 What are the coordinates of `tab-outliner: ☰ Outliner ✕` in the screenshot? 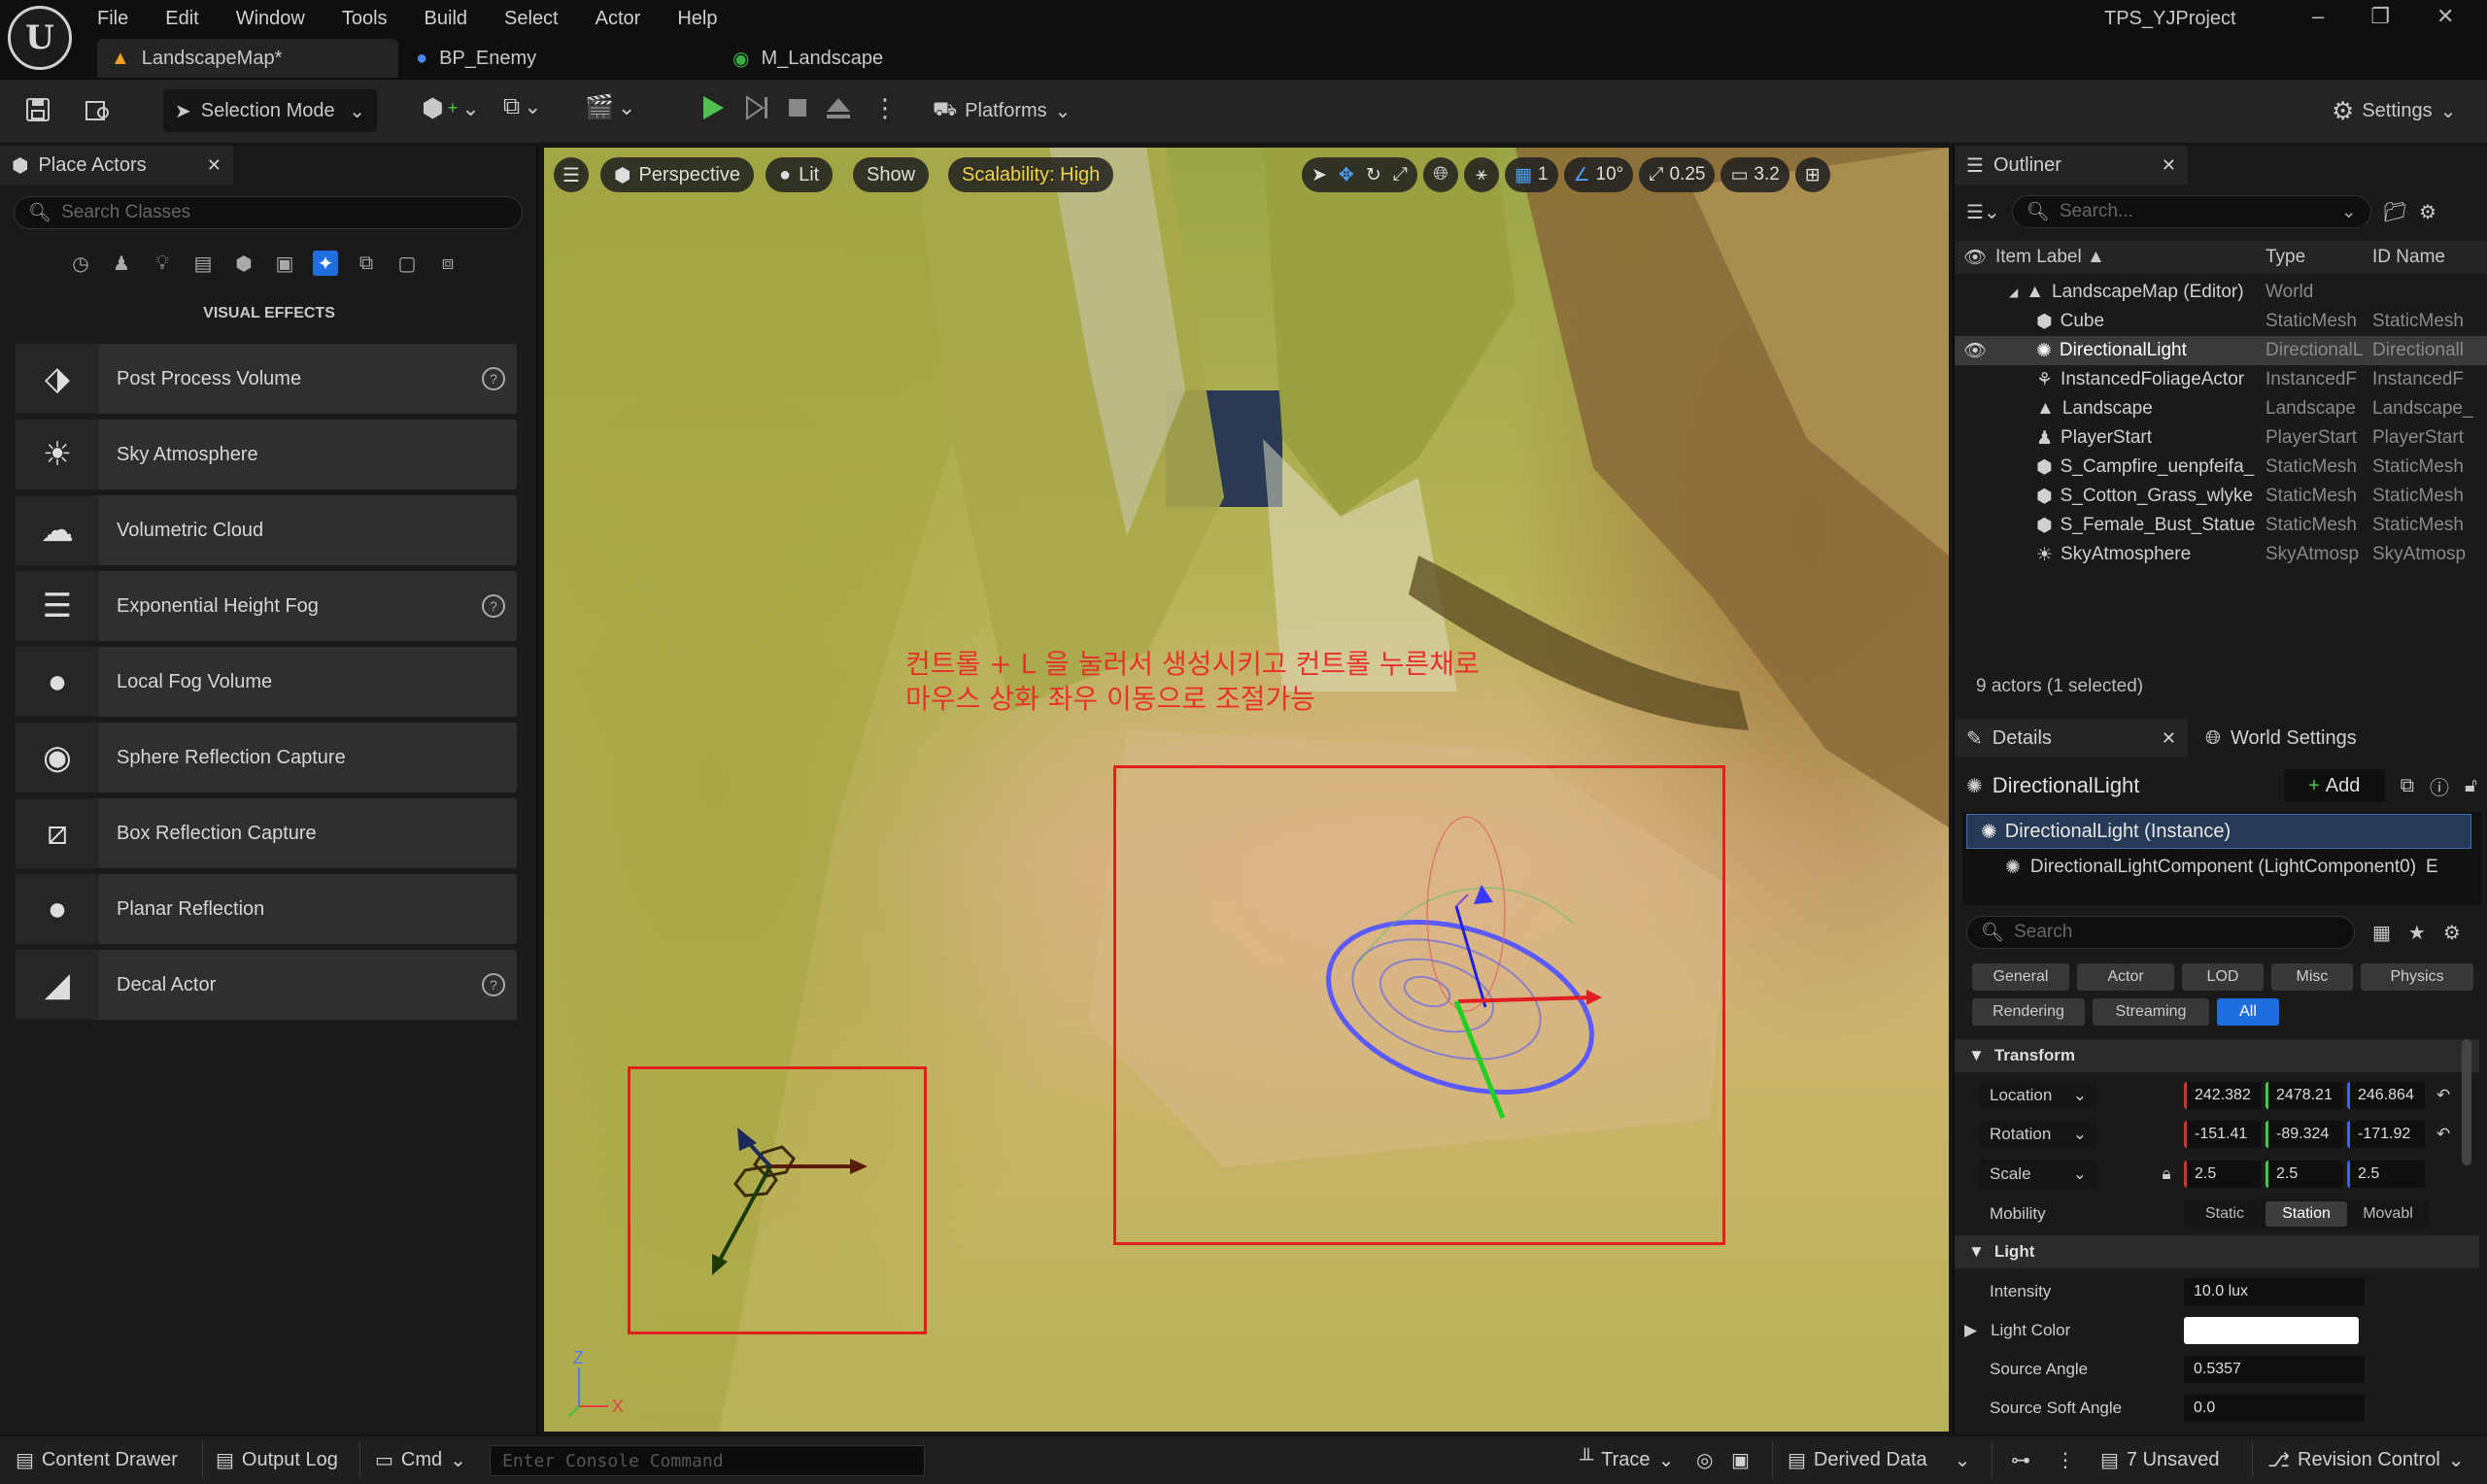 It's located at (2071, 165).